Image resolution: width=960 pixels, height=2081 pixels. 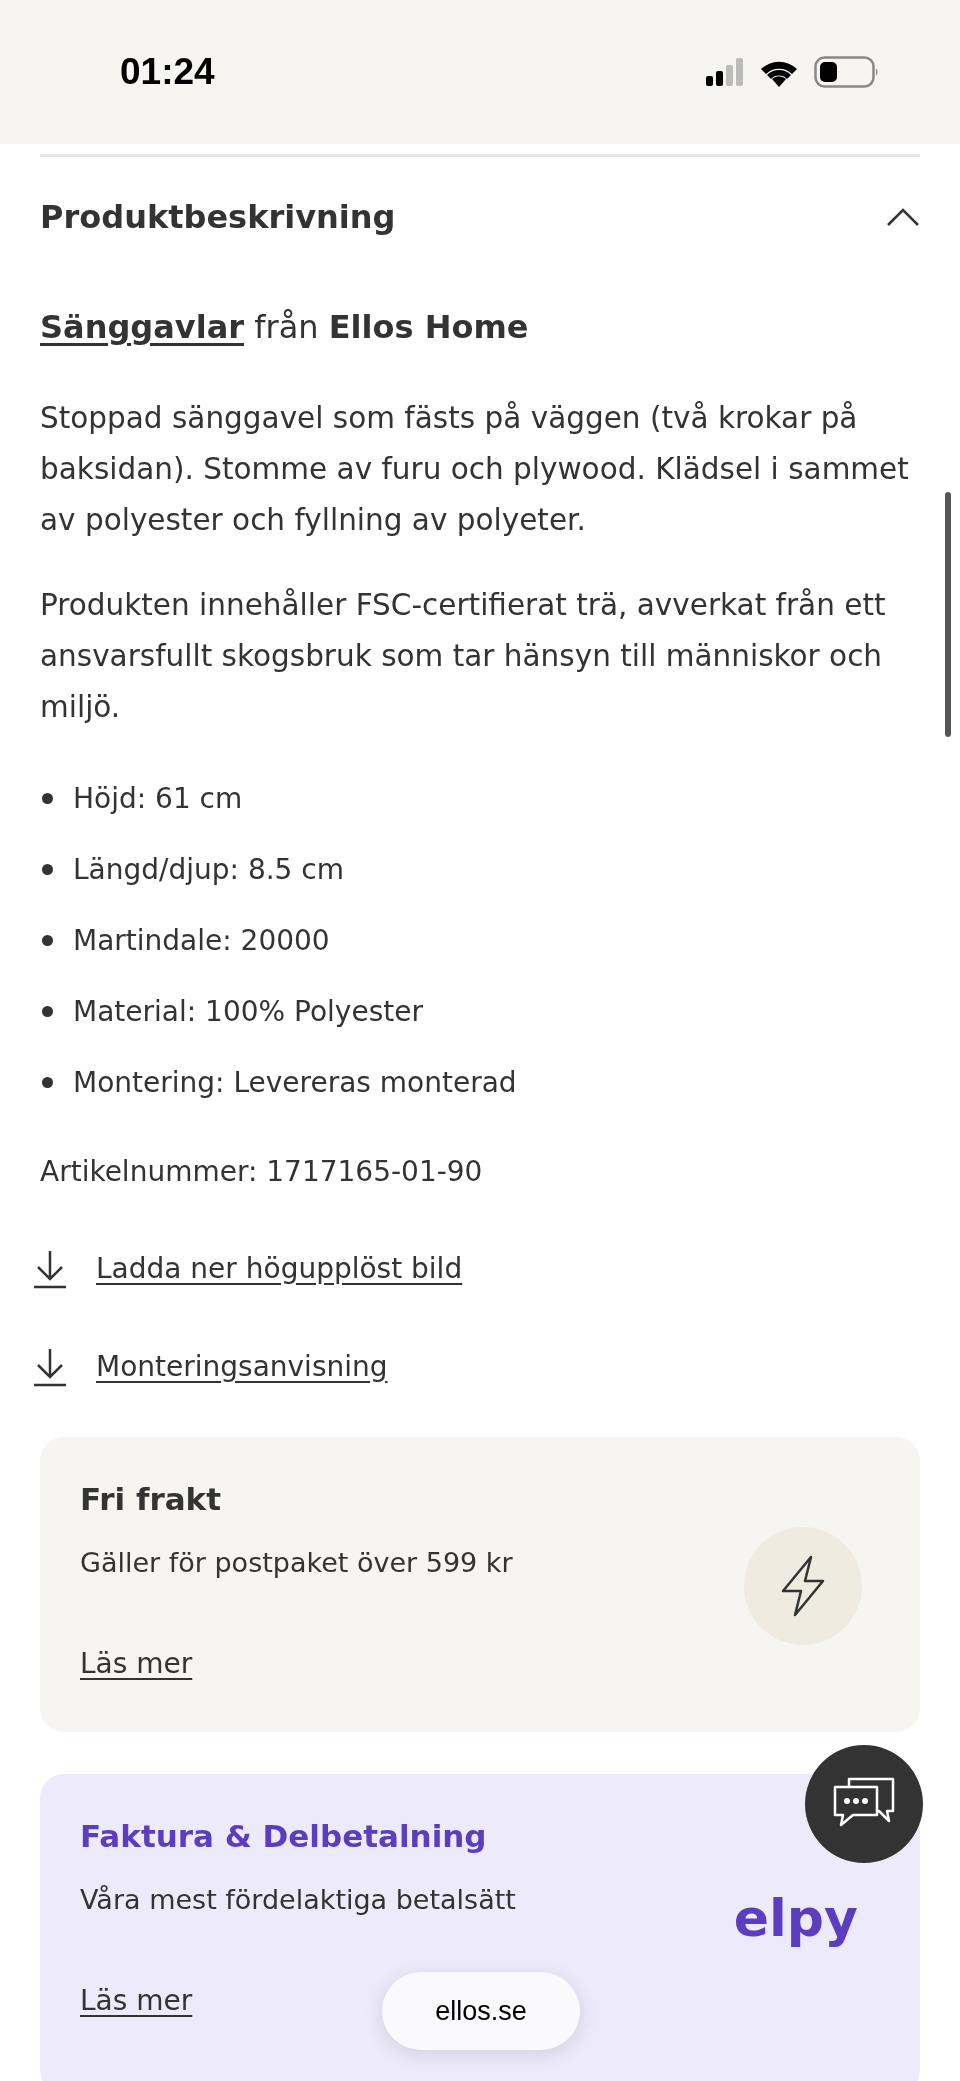 What do you see at coordinates (298, 1900) in the screenshot?
I see `card-text: Våra mest fördelaktiga betalsätt` at bounding box center [298, 1900].